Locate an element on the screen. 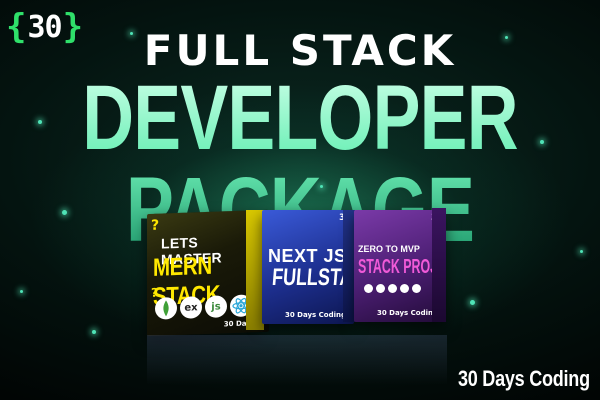 The image size is (600, 400). express-label: ex is located at coordinates (191, 307).